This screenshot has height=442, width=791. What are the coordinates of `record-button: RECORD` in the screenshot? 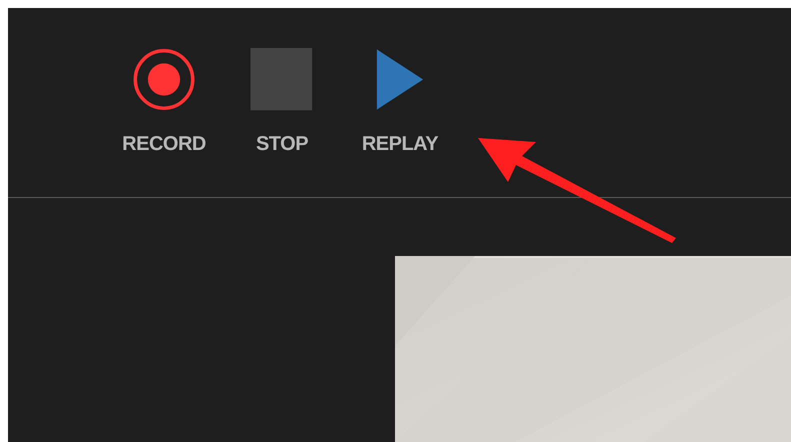 It's located at (164, 102).